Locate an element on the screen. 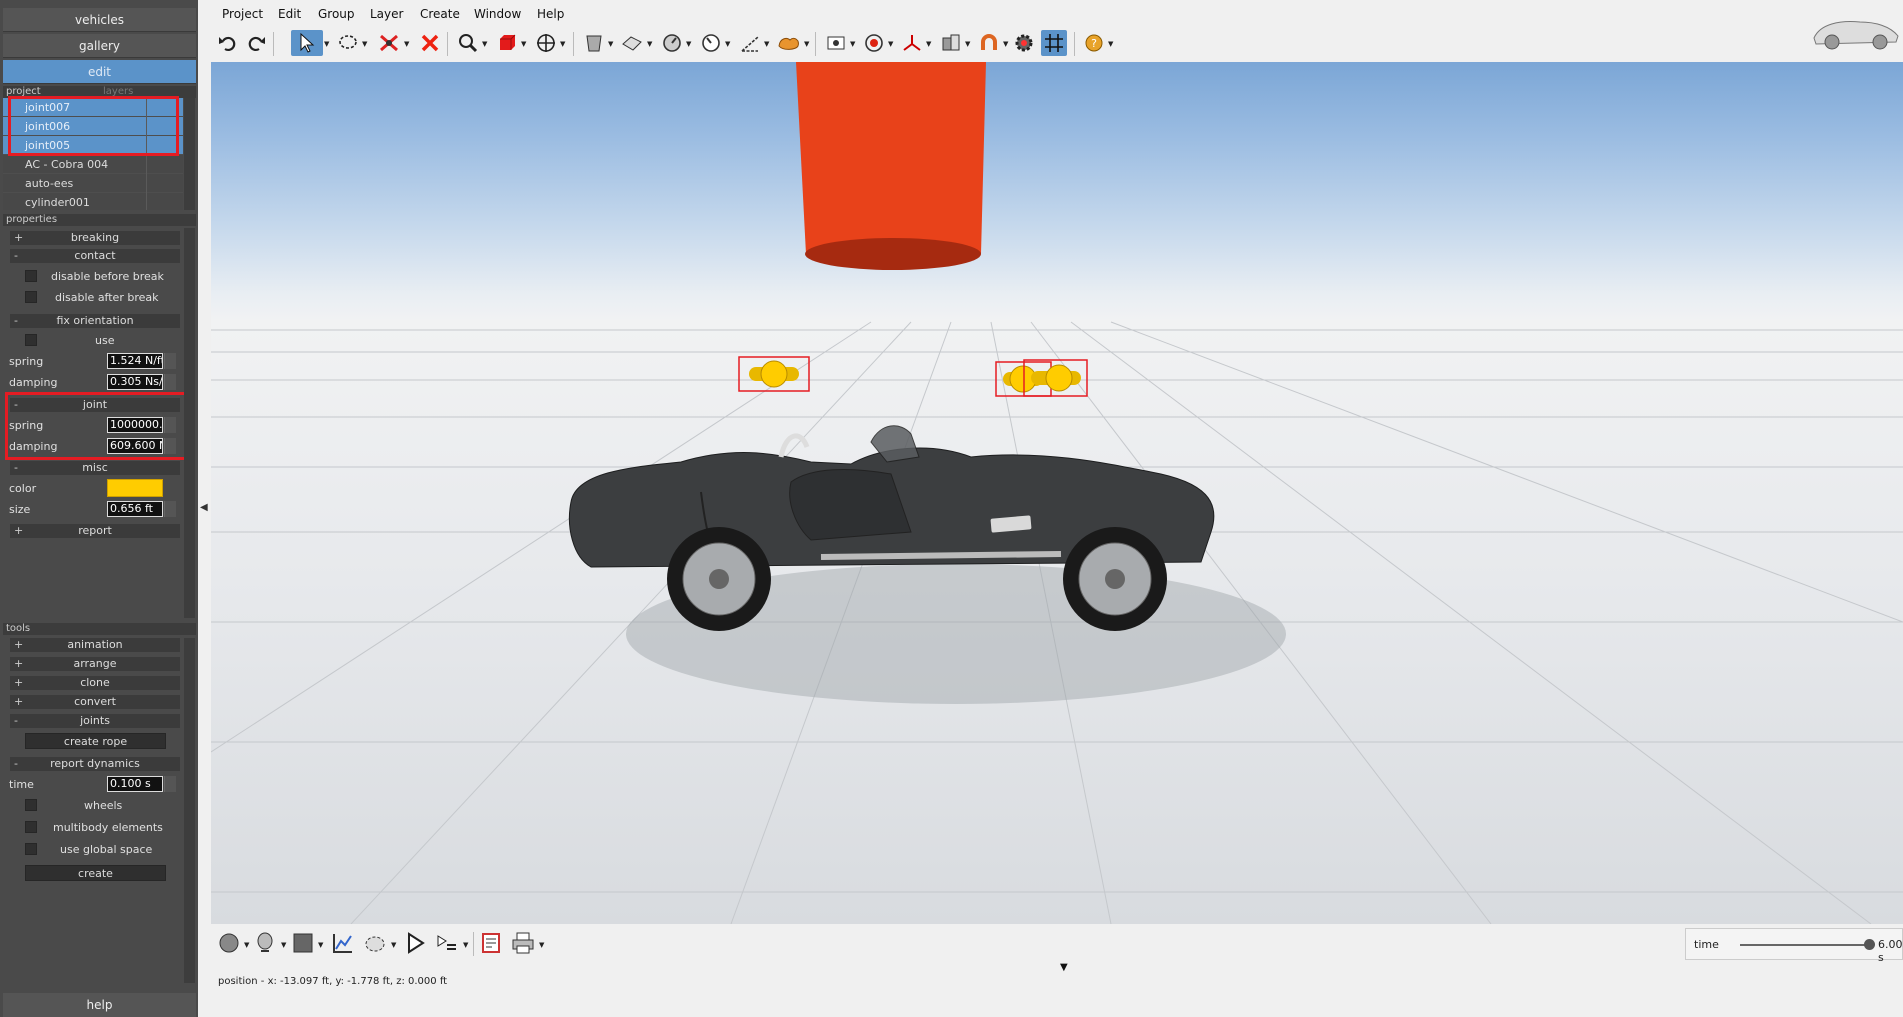 The width and height of the screenshot is (1903, 1017). delete-icon is located at coordinates (430, 43).